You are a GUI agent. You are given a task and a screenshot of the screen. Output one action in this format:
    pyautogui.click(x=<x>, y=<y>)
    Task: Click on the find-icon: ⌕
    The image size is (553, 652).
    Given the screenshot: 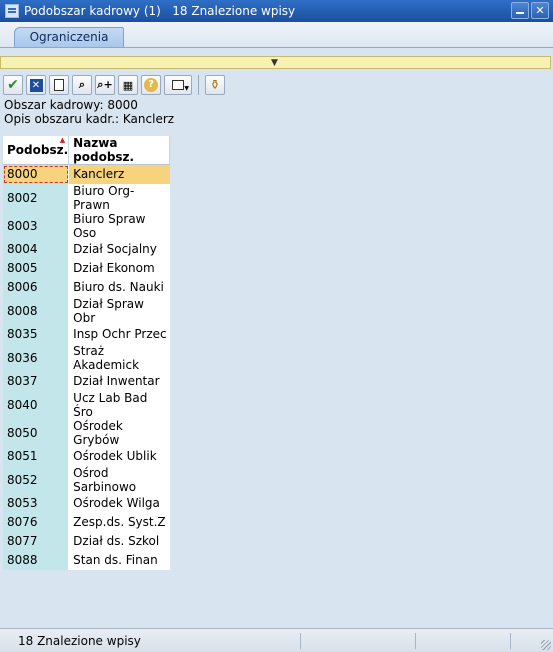 What is the action you would take?
    pyautogui.click(x=82, y=84)
    